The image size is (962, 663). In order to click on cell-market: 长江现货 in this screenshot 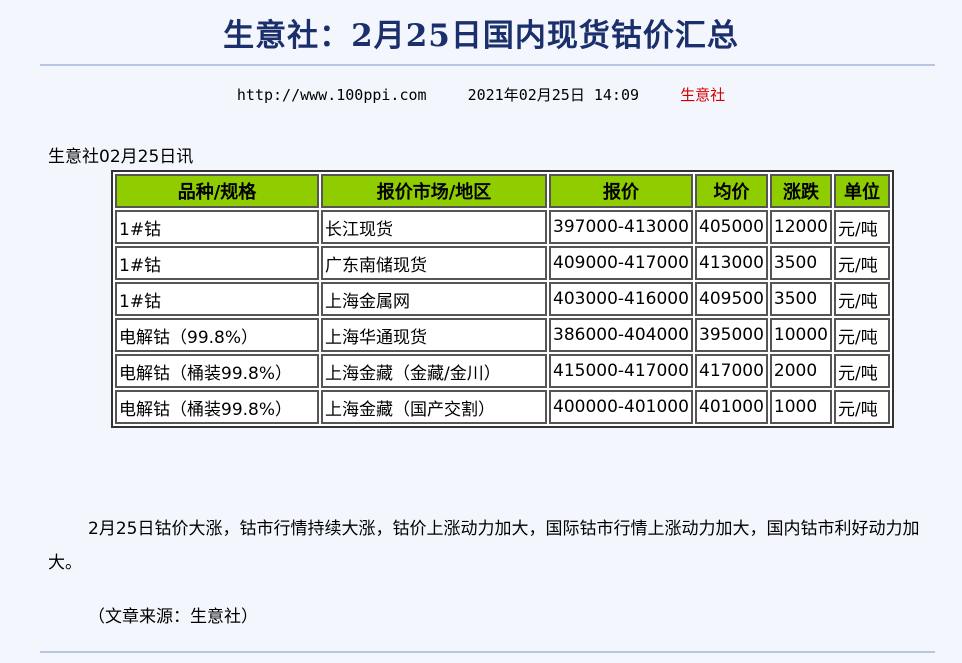, I will do `click(434, 227)`.